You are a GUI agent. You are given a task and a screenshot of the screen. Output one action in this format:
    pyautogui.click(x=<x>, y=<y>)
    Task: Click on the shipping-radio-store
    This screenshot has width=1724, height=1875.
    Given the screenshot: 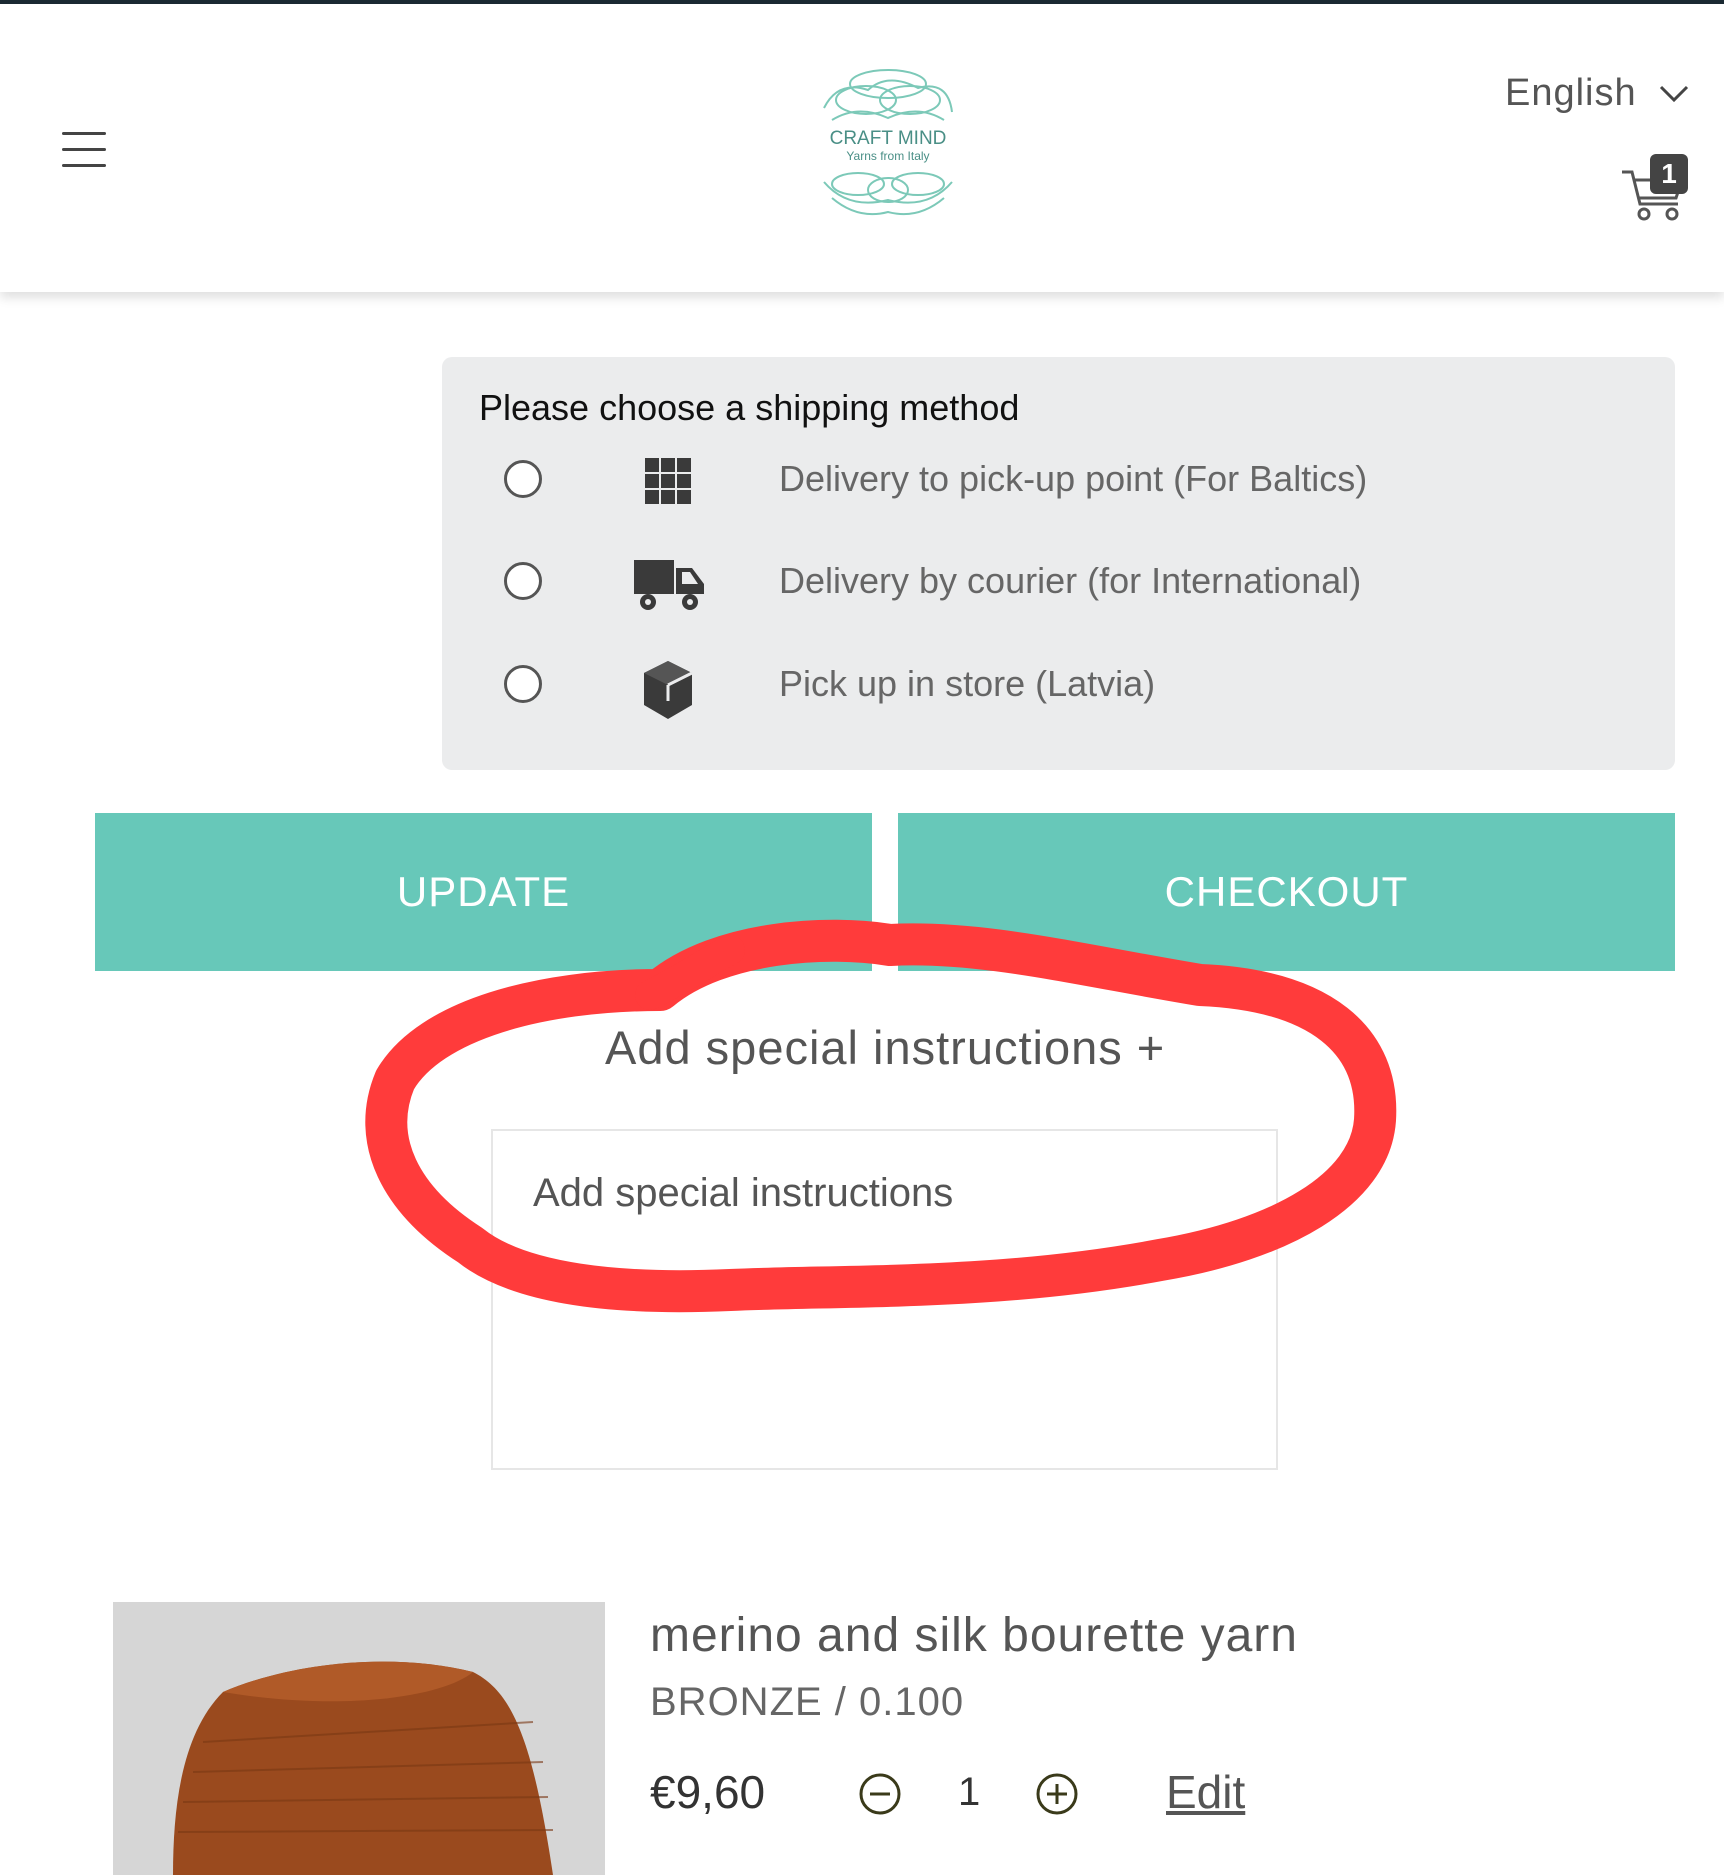 What is the action you would take?
    pyautogui.click(x=523, y=684)
    